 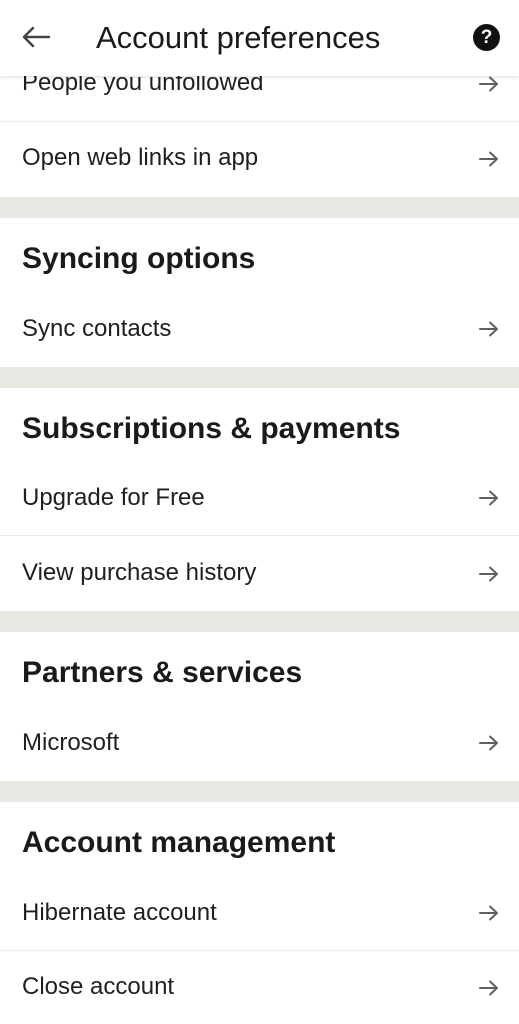 What do you see at coordinates (162, 672) in the screenshot?
I see `section-title-partners: Partners & services` at bounding box center [162, 672].